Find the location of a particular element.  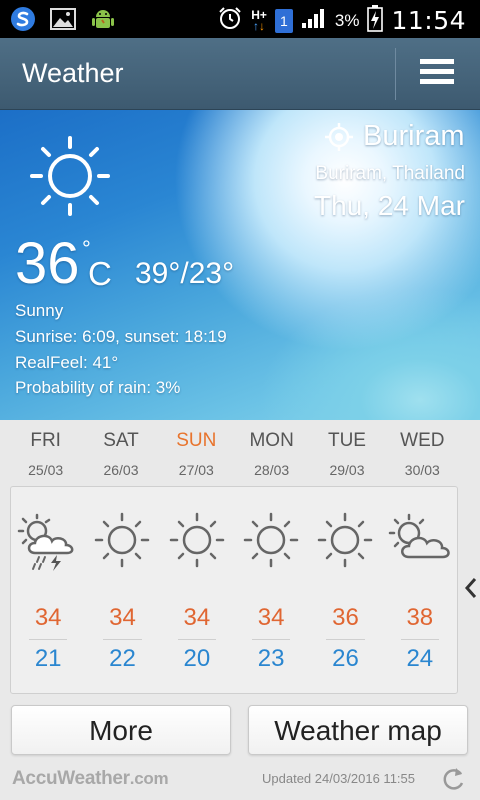

chevron-left-icon is located at coordinates (471, 588).